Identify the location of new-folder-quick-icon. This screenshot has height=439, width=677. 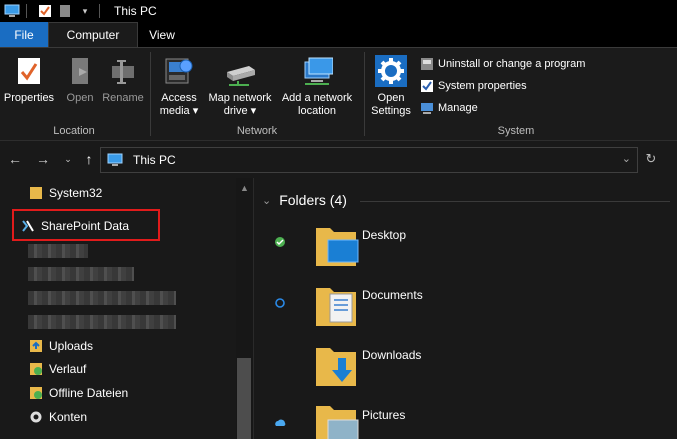
(65, 11).